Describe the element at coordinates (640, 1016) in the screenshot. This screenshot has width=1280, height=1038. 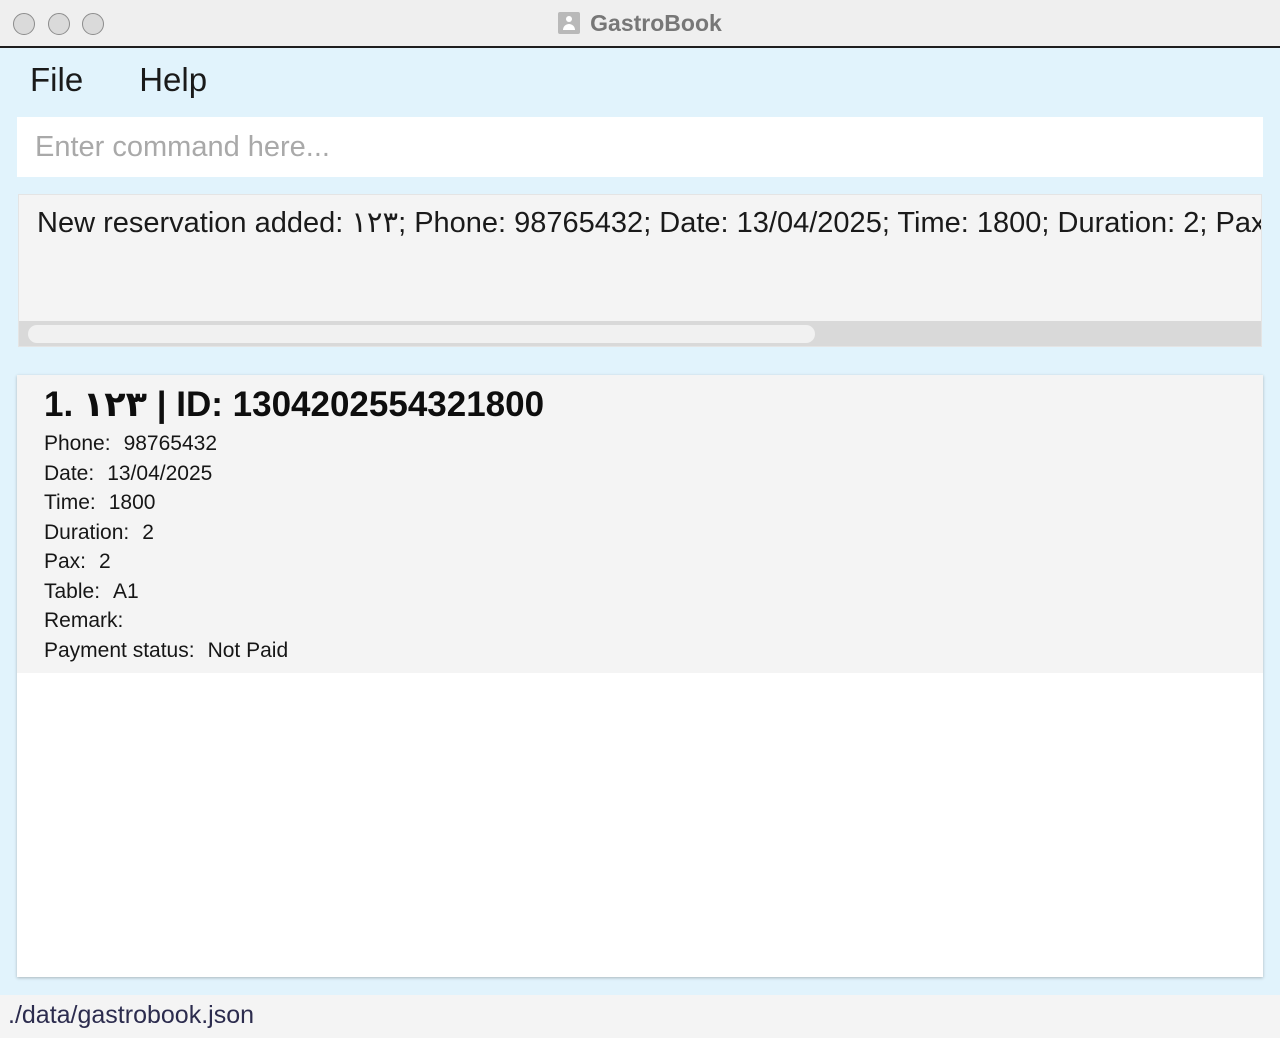
I see `status-bar: ./data/gastrobook.json` at that location.